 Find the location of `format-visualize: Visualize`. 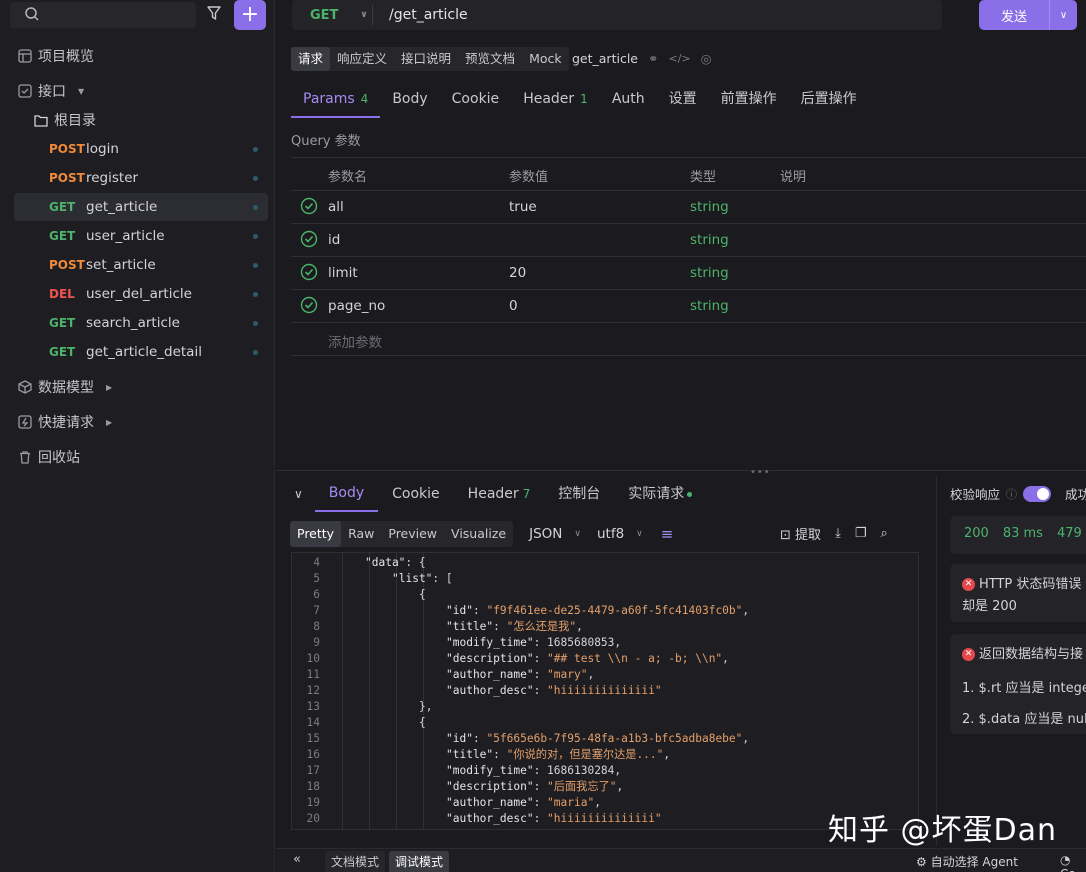

format-visualize: Visualize is located at coordinates (478, 534).